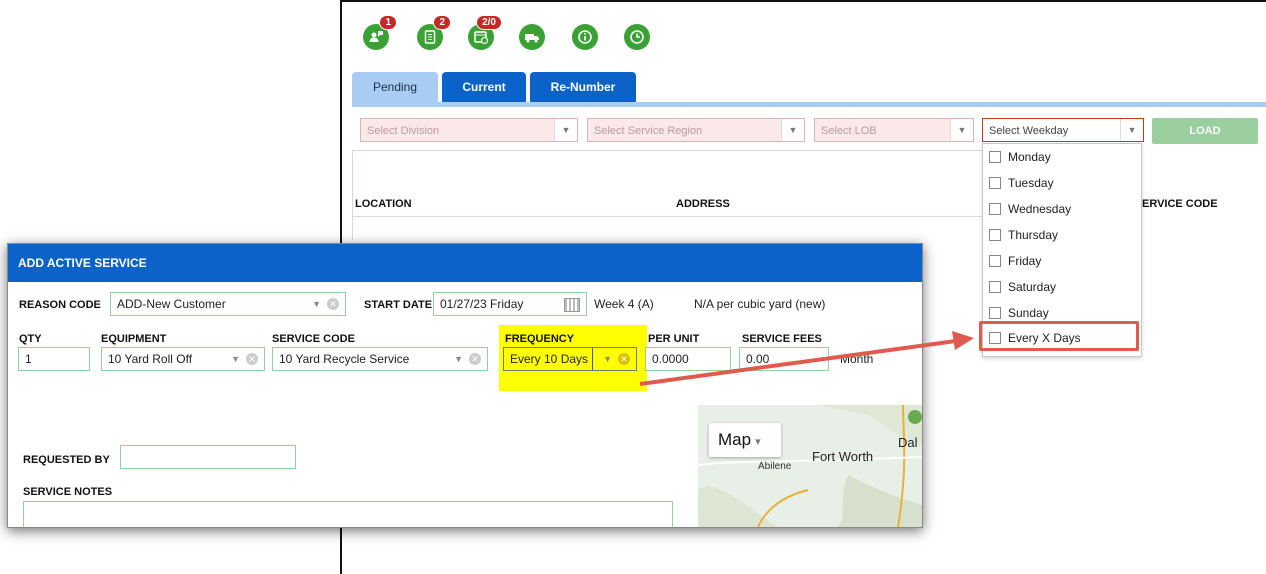 Image resolution: width=1266 pixels, height=574 pixels. Describe the element at coordinates (806, 358) in the screenshot. I see `annotation-arrow` at that location.